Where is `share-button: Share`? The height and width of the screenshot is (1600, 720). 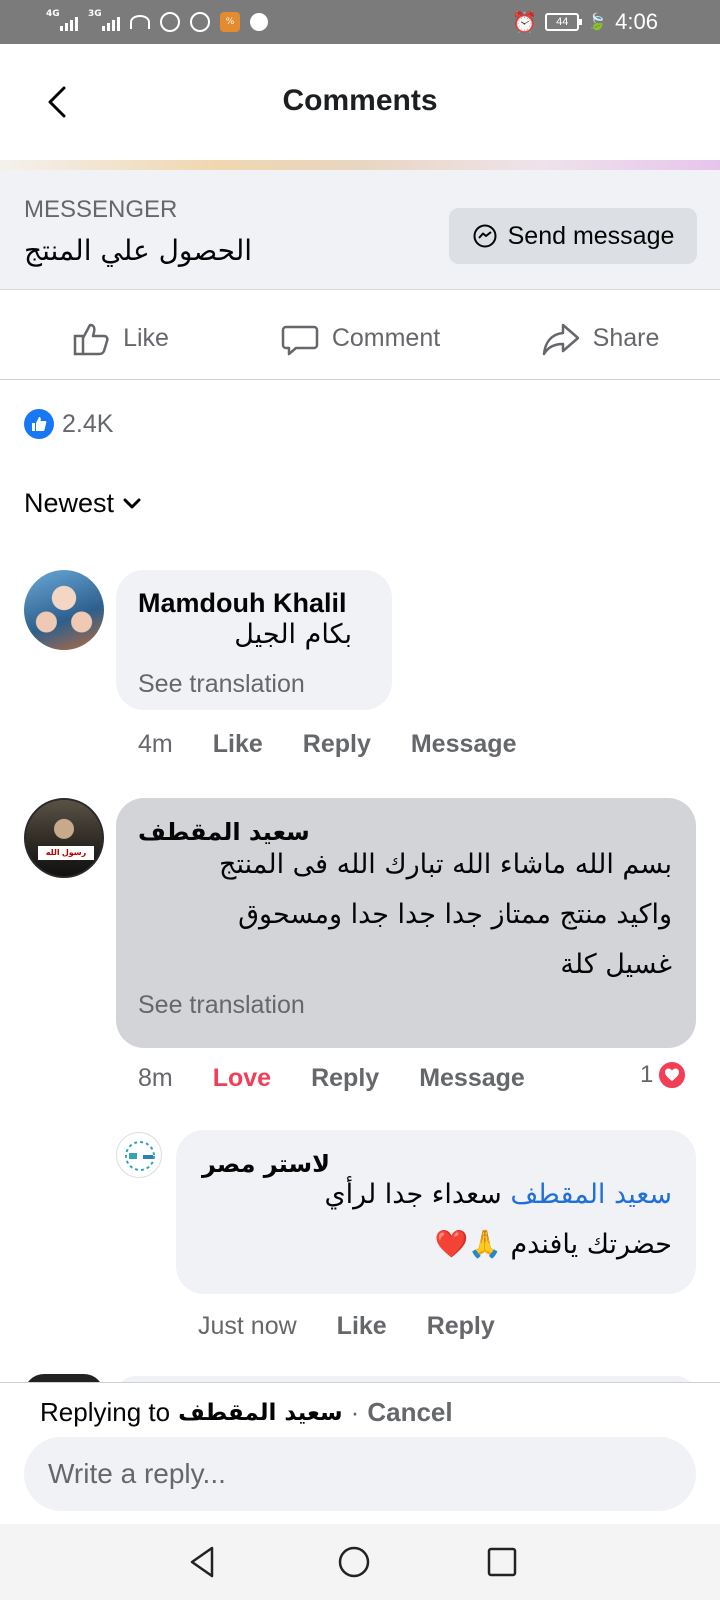 share-button: Share is located at coordinates (600, 338).